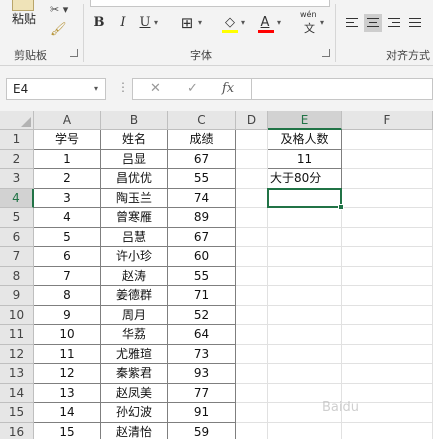 This screenshot has width=433, height=439. What do you see at coordinates (202, 296) in the screenshot?
I see `cell-c9: 71` at bounding box center [202, 296].